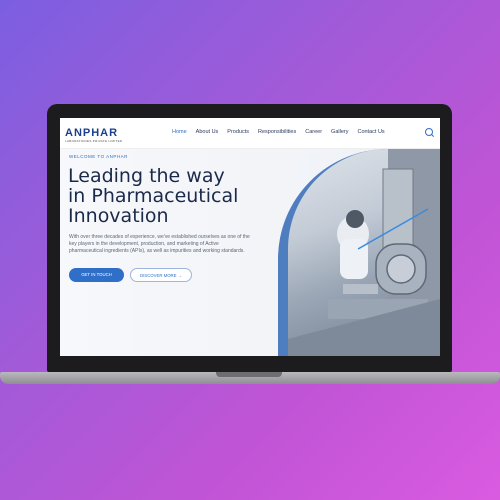  I want to click on logo-subtitle: LABORATORIES PRIVATE LIMITED, so click(94, 141).